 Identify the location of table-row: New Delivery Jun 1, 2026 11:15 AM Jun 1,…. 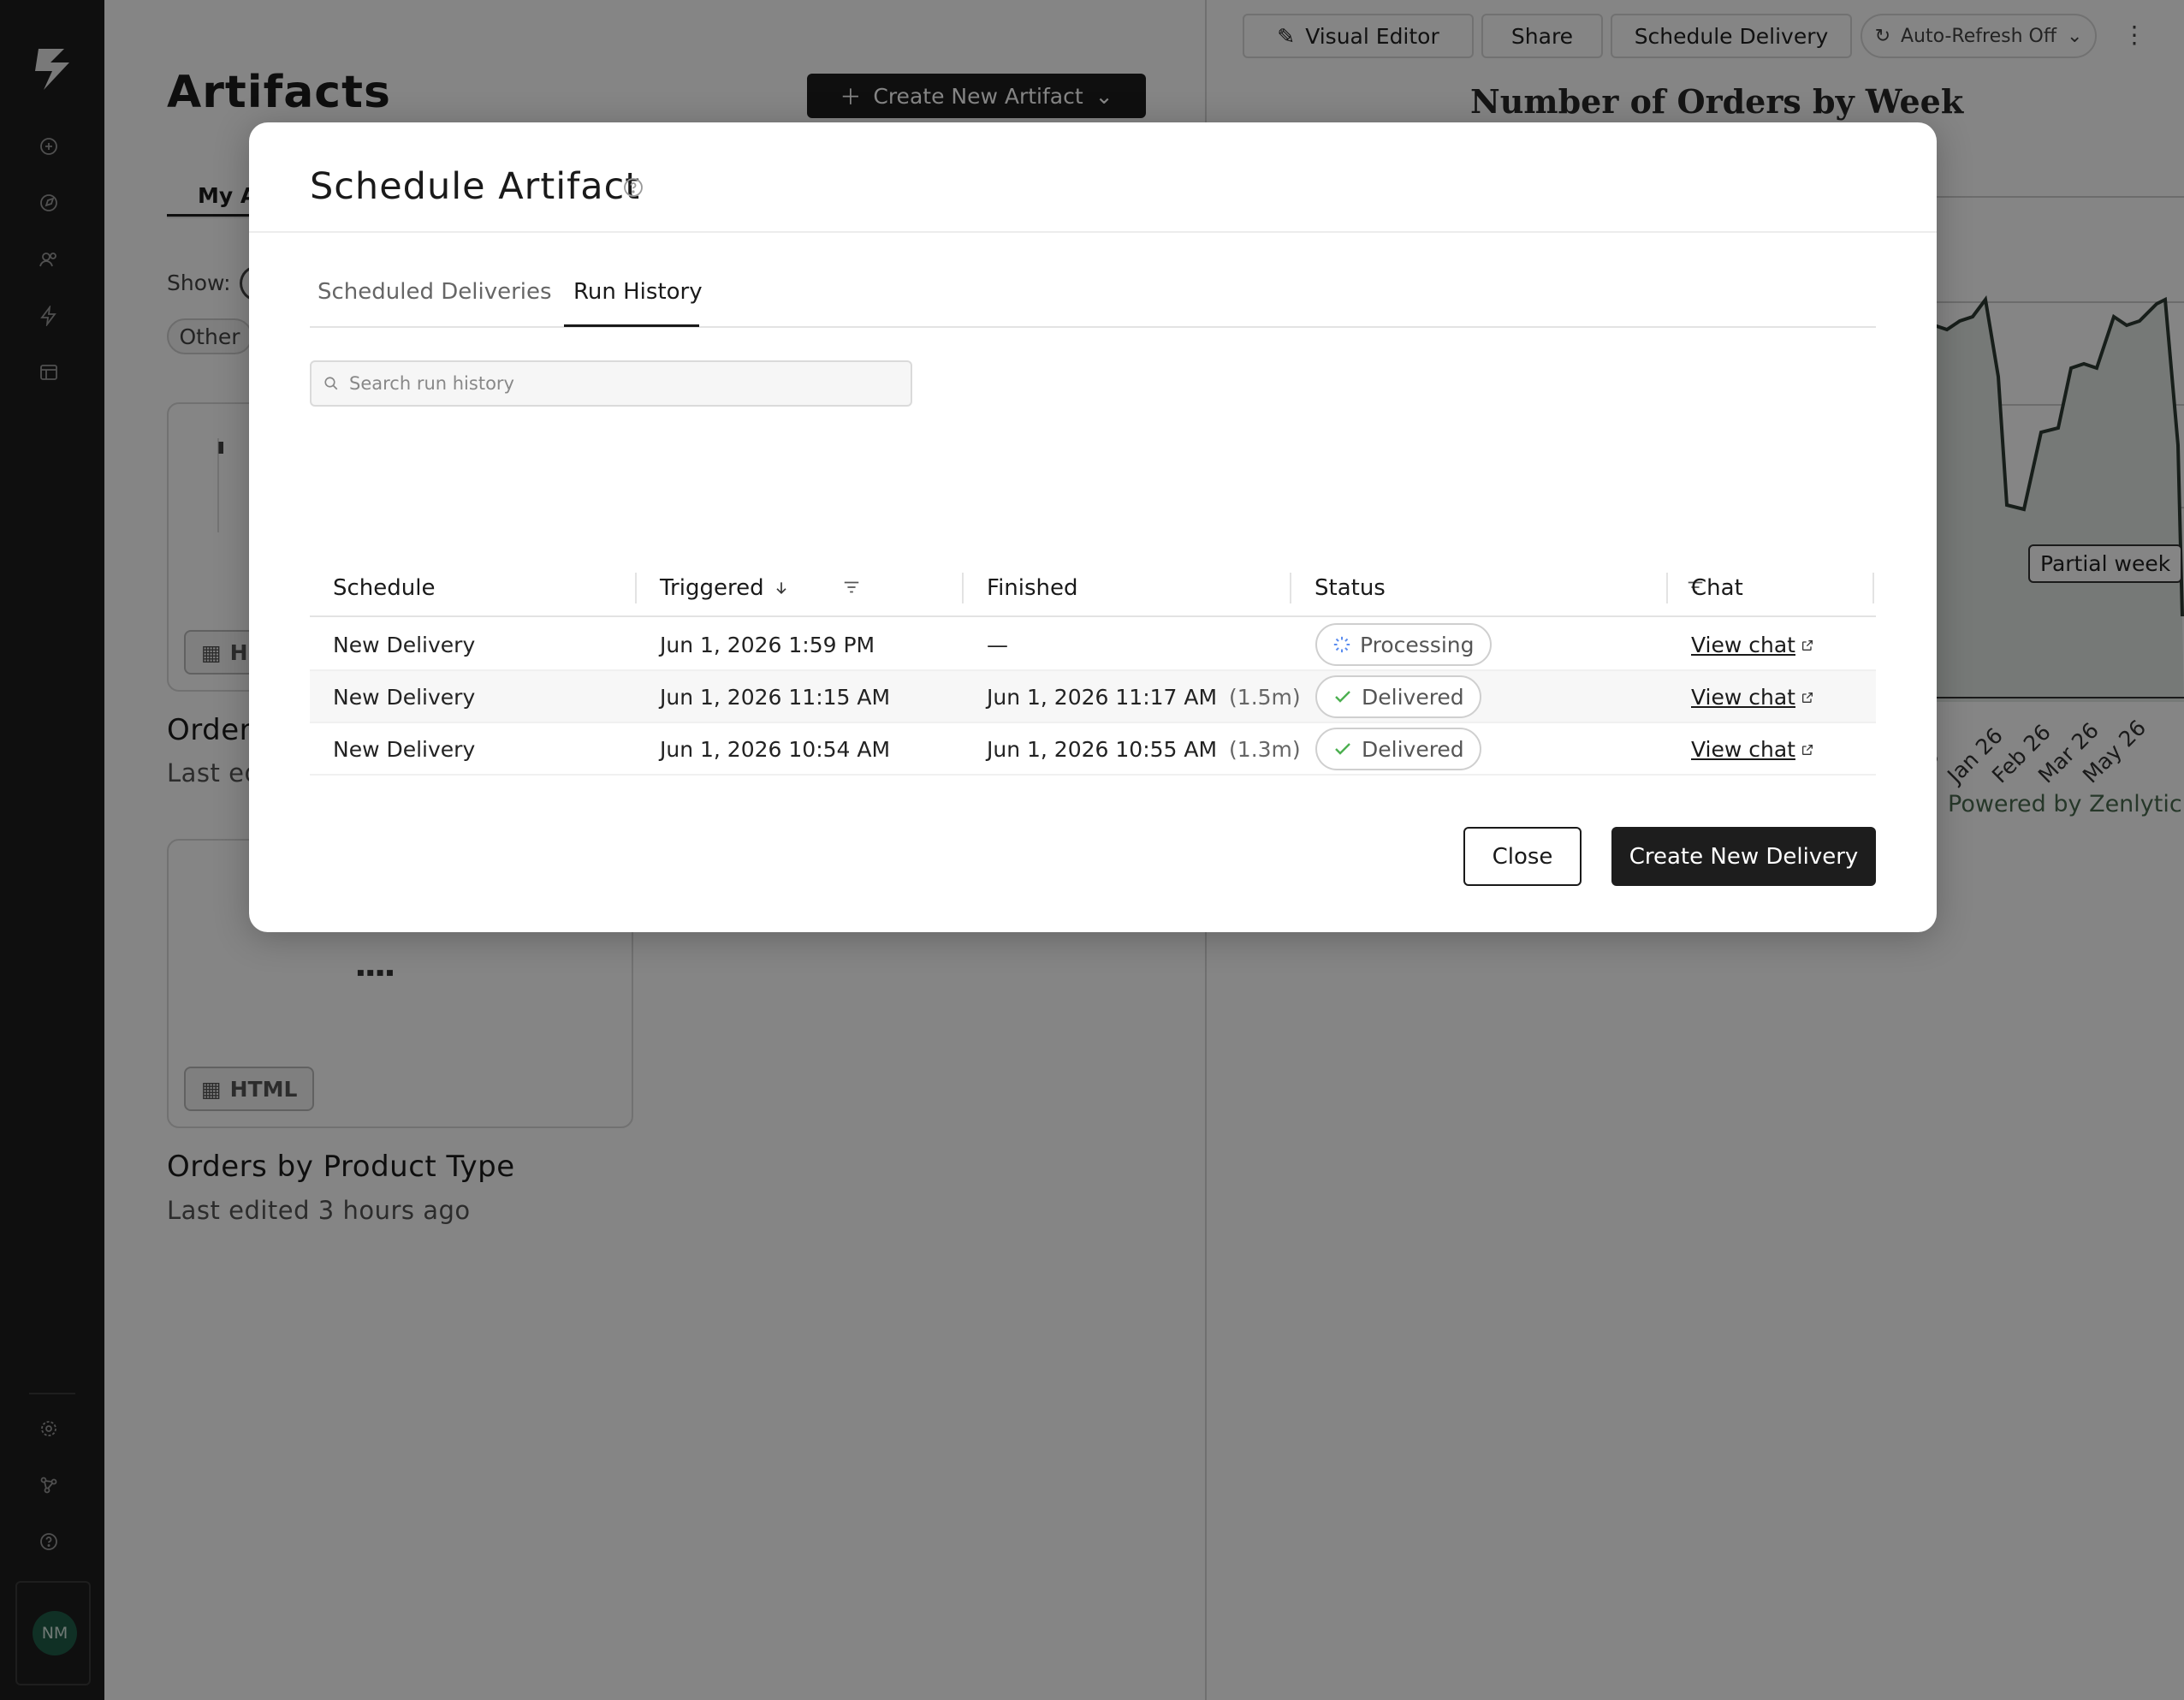
(1093, 697).